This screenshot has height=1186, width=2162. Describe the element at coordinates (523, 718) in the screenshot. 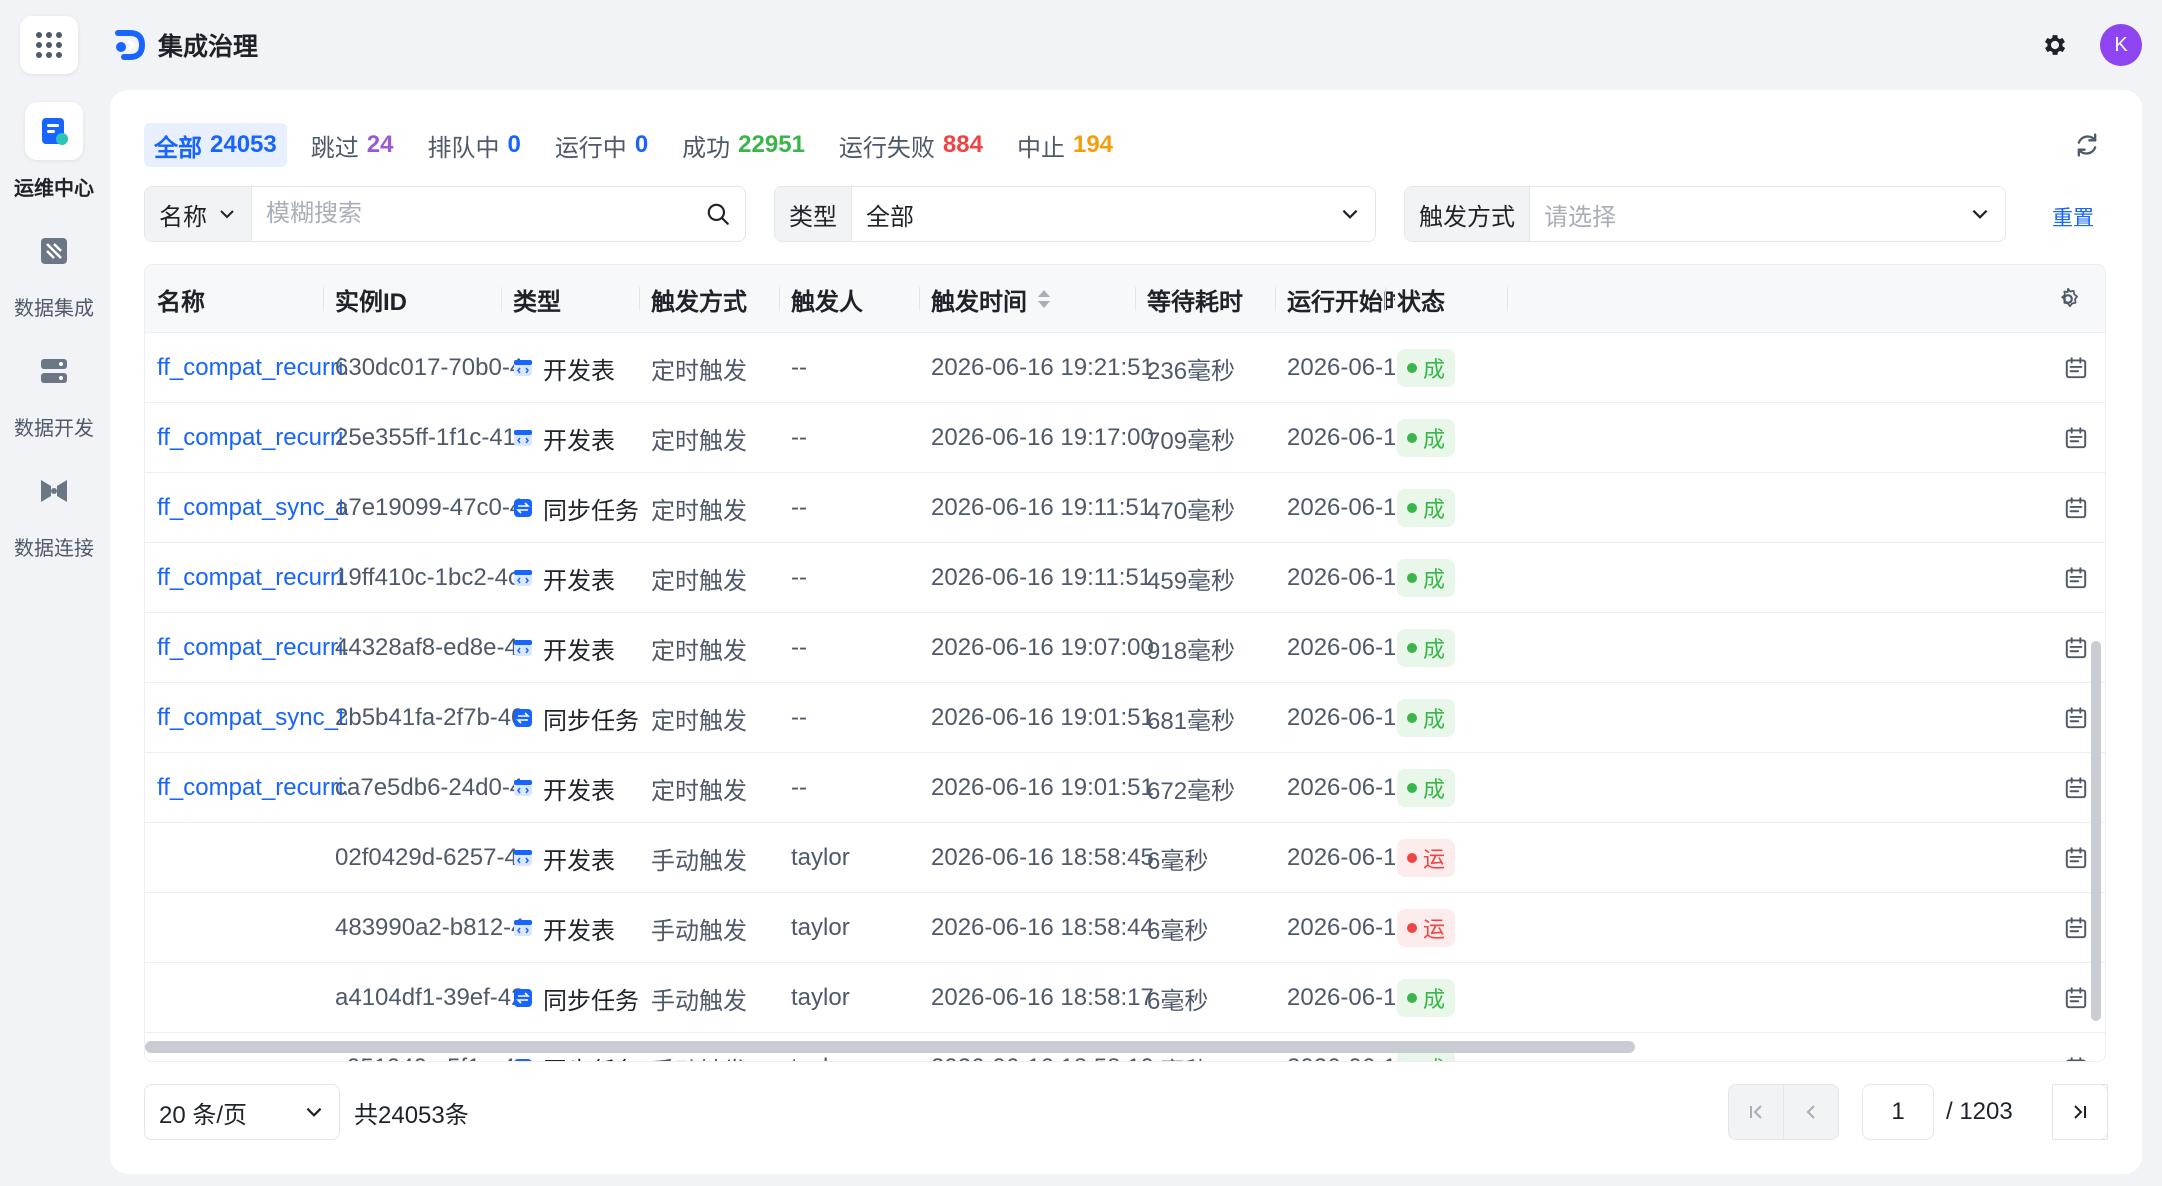

I see `sync-task-icon` at that location.